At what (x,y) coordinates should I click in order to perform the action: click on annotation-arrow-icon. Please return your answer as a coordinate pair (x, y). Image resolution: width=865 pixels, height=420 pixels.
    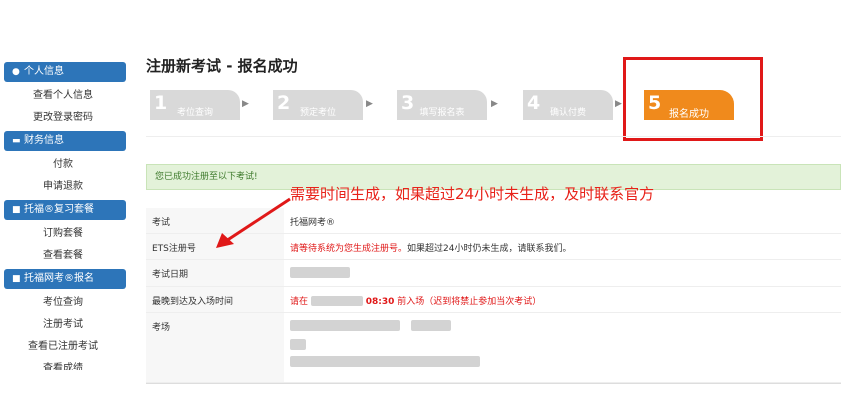
    Looking at the image, I should click on (253, 222).